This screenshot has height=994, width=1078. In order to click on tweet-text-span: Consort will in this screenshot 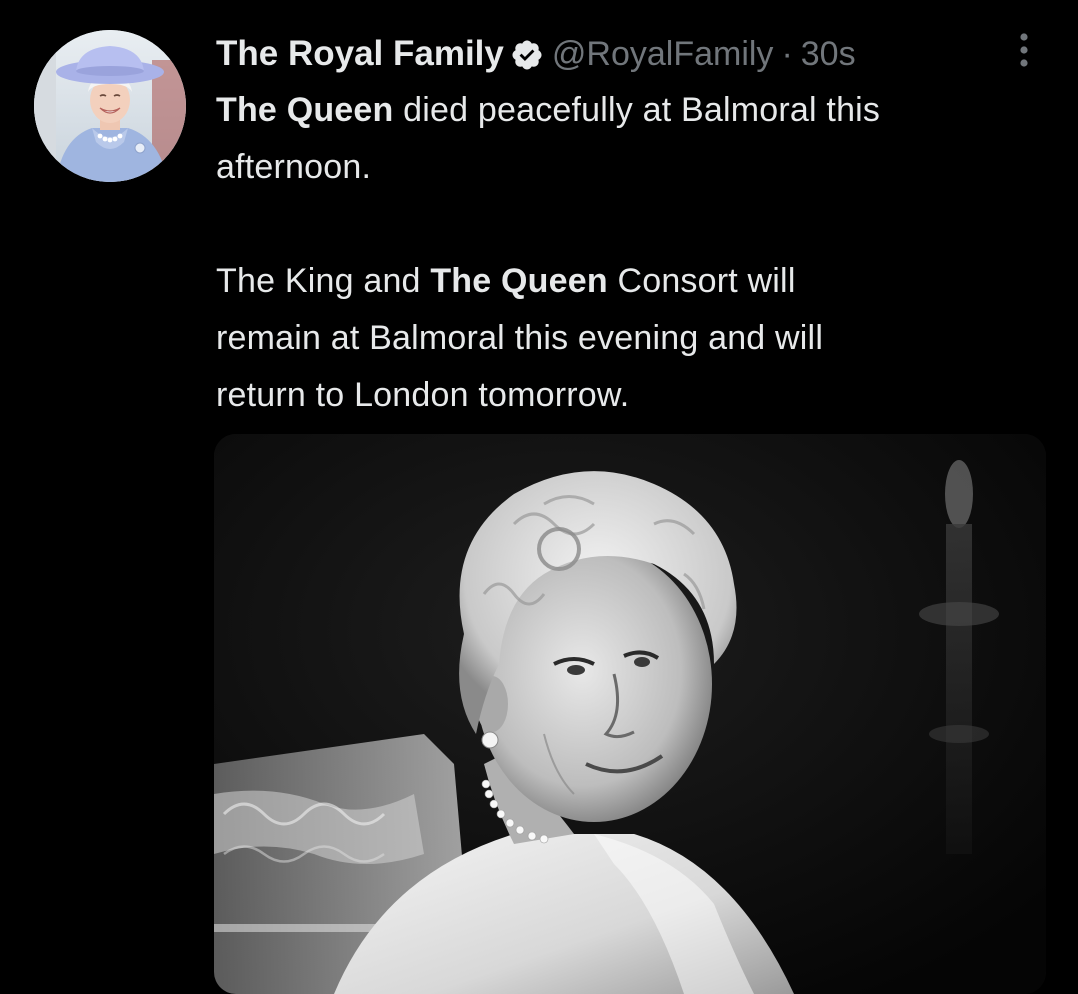, I will do `click(701, 281)`.